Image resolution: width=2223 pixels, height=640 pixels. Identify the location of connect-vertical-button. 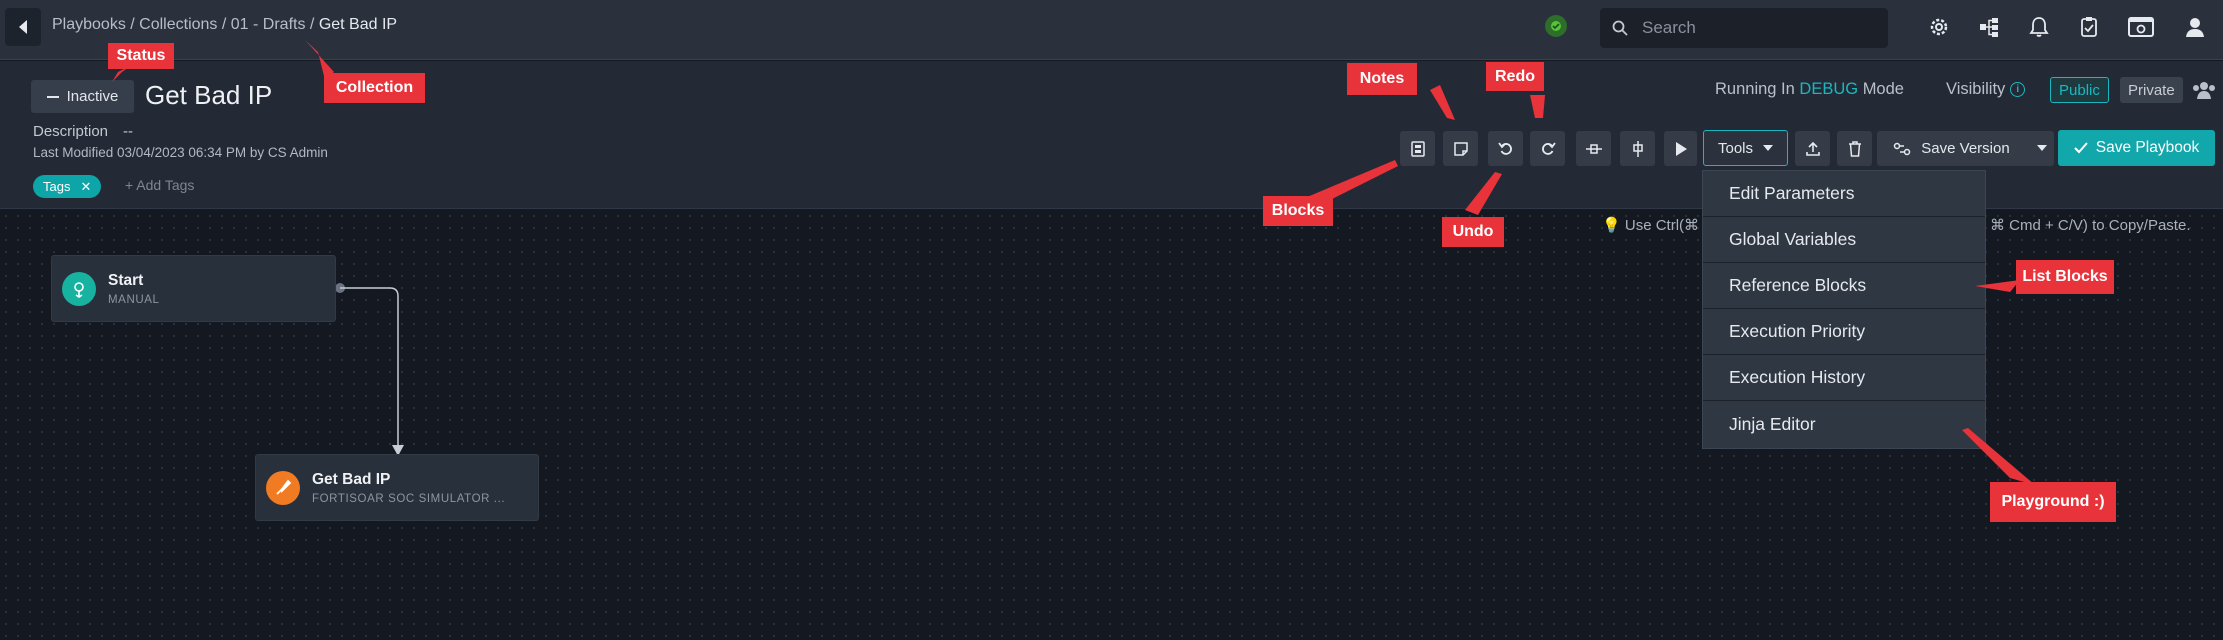
(1637, 148).